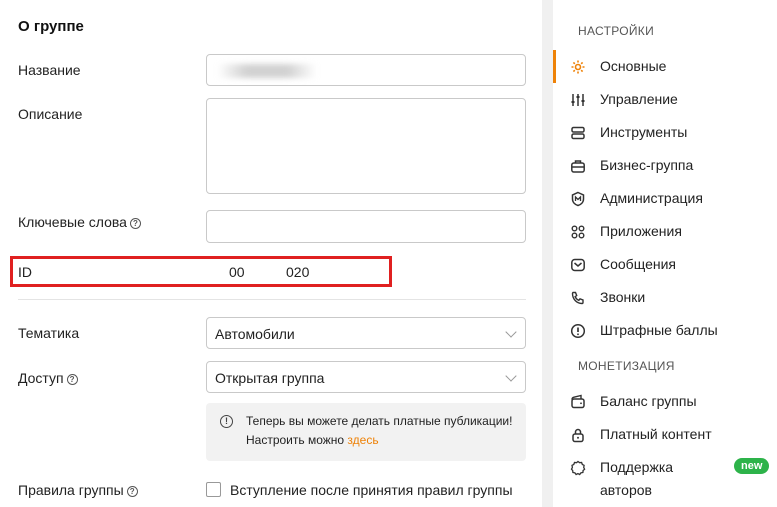 The width and height of the screenshot is (777, 507). What do you see at coordinates (226, 421) in the screenshot?
I see `info-icon: !` at bounding box center [226, 421].